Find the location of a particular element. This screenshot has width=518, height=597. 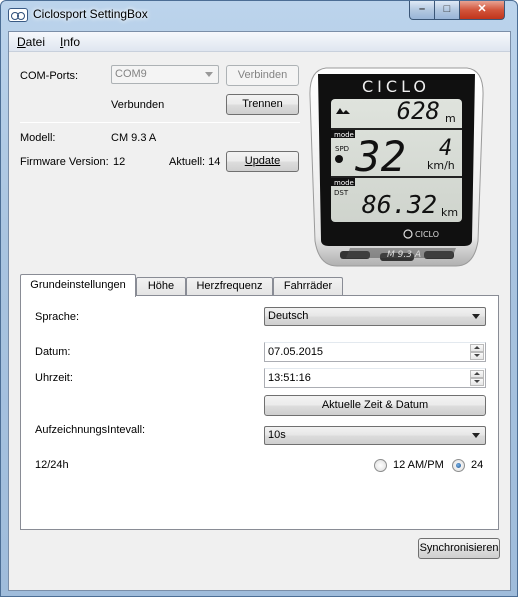

interval-label: AufzeichnungsIntevall: is located at coordinates (90, 430).